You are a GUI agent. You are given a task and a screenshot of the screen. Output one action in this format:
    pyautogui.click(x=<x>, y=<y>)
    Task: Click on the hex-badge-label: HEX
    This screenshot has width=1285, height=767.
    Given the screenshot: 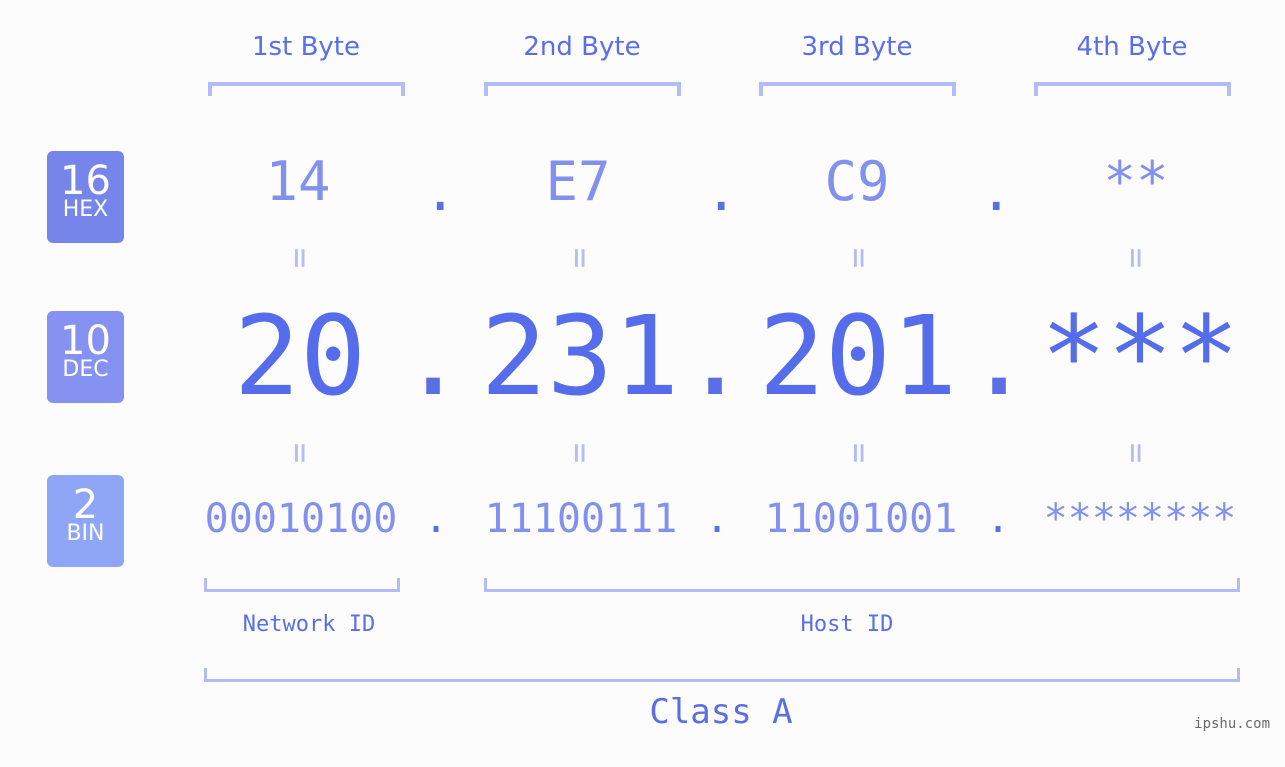 What is the action you would take?
    pyautogui.click(x=85, y=209)
    